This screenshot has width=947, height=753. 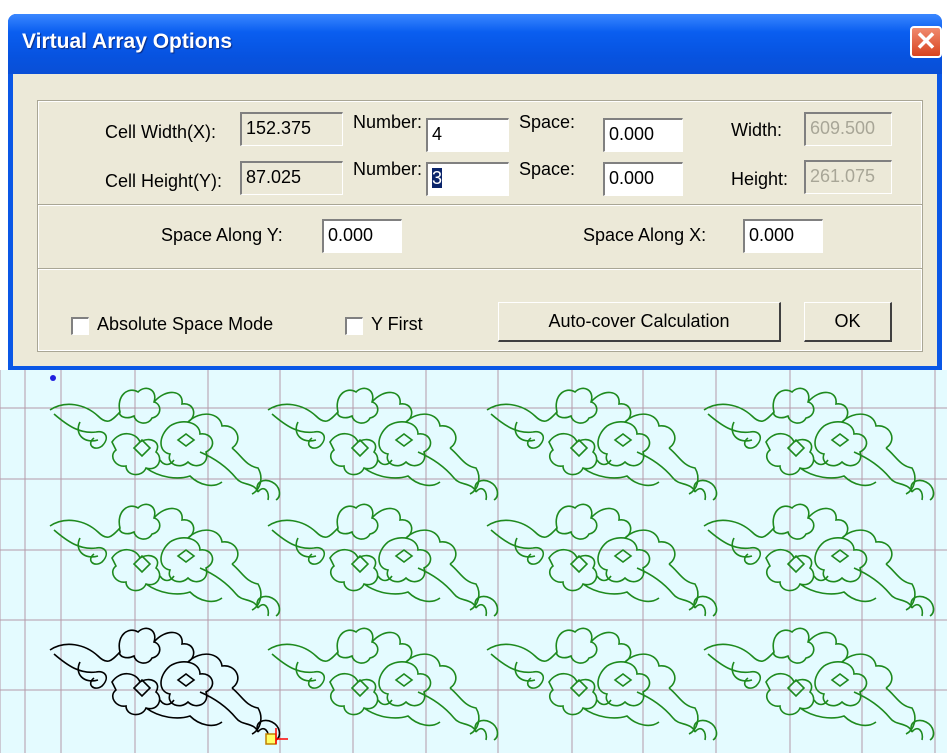 What do you see at coordinates (475, 44) in the screenshot?
I see `dialog-titlebar: Virtual Array Options ✕` at bounding box center [475, 44].